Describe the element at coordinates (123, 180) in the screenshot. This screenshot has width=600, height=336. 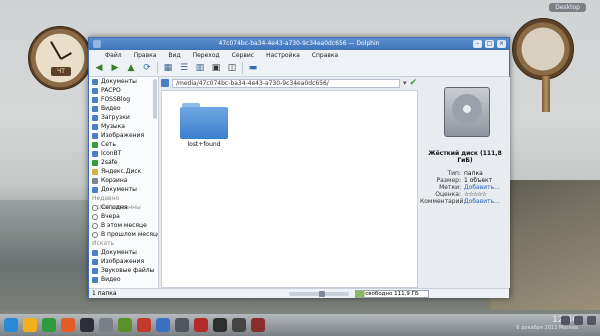
I see `sidebar-place-item: Корзина` at that location.